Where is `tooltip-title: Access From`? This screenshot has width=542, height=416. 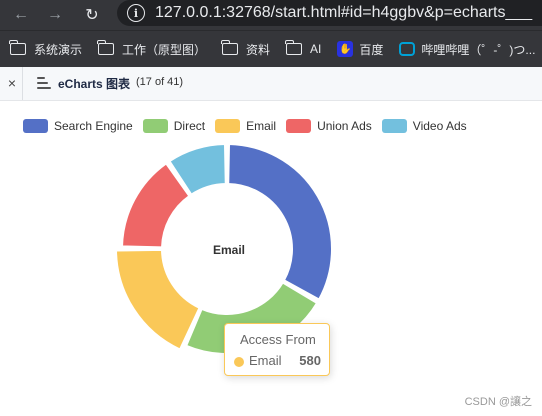 tooltip-title: Access From is located at coordinates (278, 339).